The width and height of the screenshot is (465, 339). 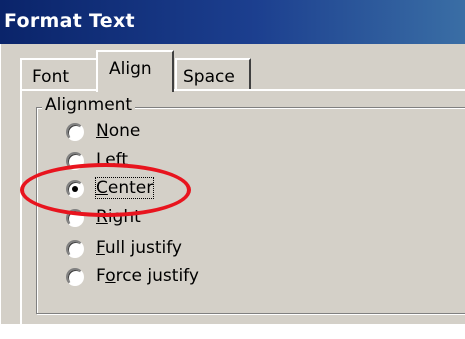 I want to click on radio-button-none, so click(x=75, y=132).